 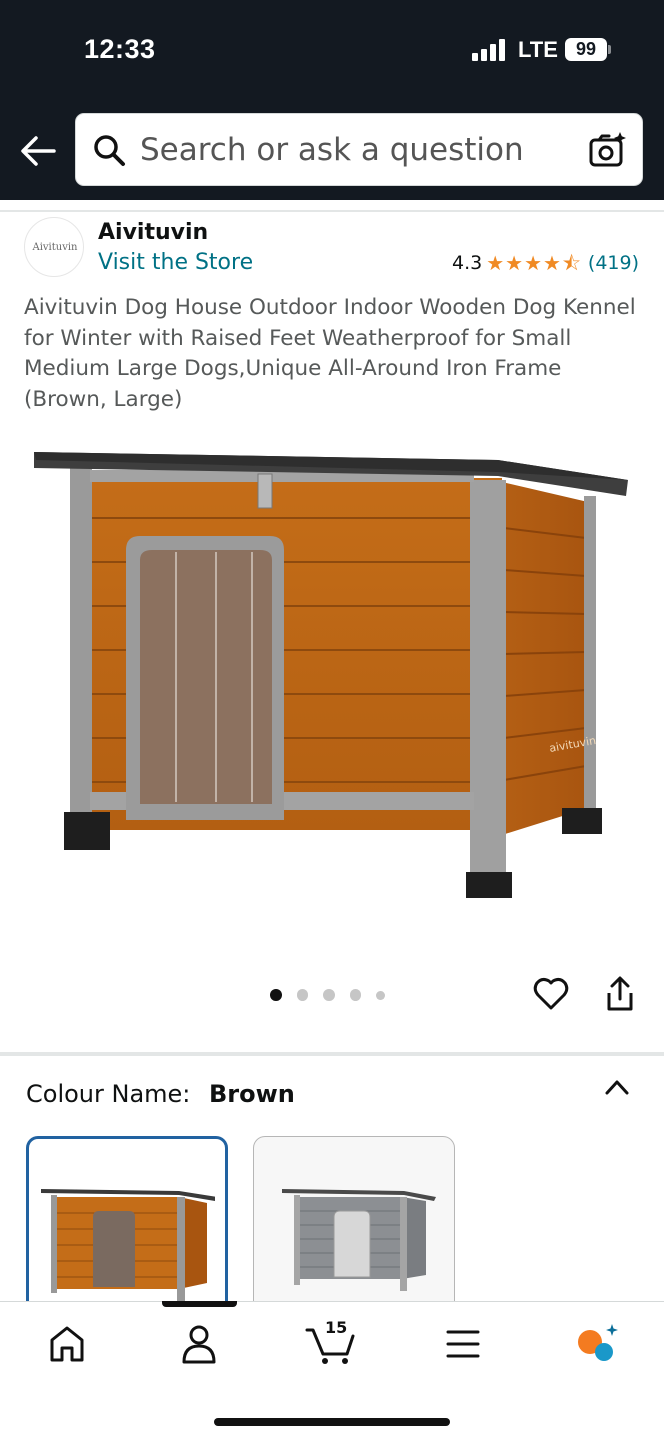 I want to click on network-type: LTE, so click(x=538, y=49).